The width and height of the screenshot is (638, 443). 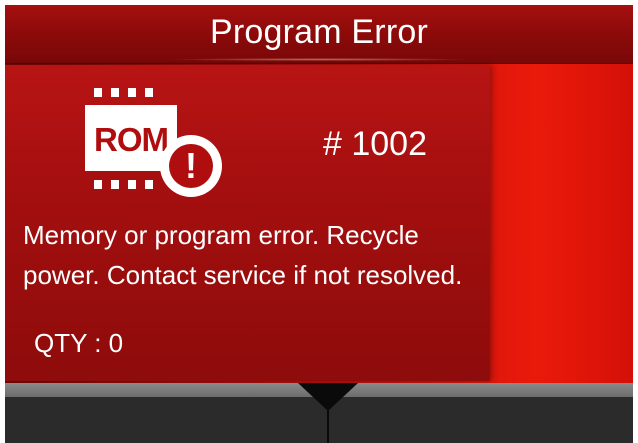 What do you see at coordinates (79, 343) in the screenshot?
I see `quantity-counter: QTY : 0` at bounding box center [79, 343].